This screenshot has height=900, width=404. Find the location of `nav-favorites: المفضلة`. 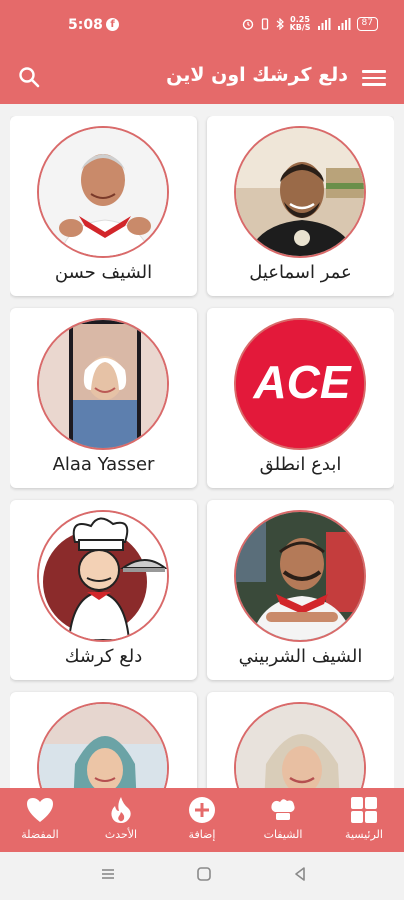

nav-favorites: المفضلة is located at coordinates (40, 818).